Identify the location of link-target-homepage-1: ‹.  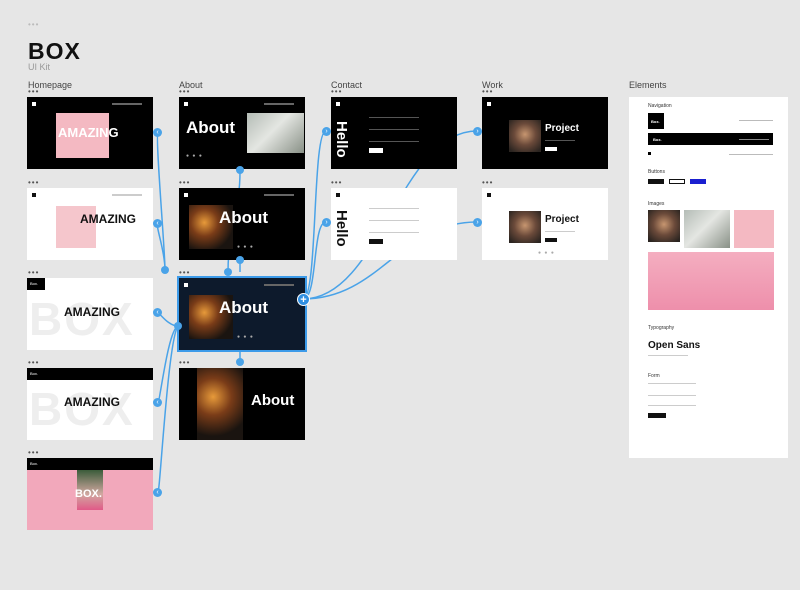
(157, 132).